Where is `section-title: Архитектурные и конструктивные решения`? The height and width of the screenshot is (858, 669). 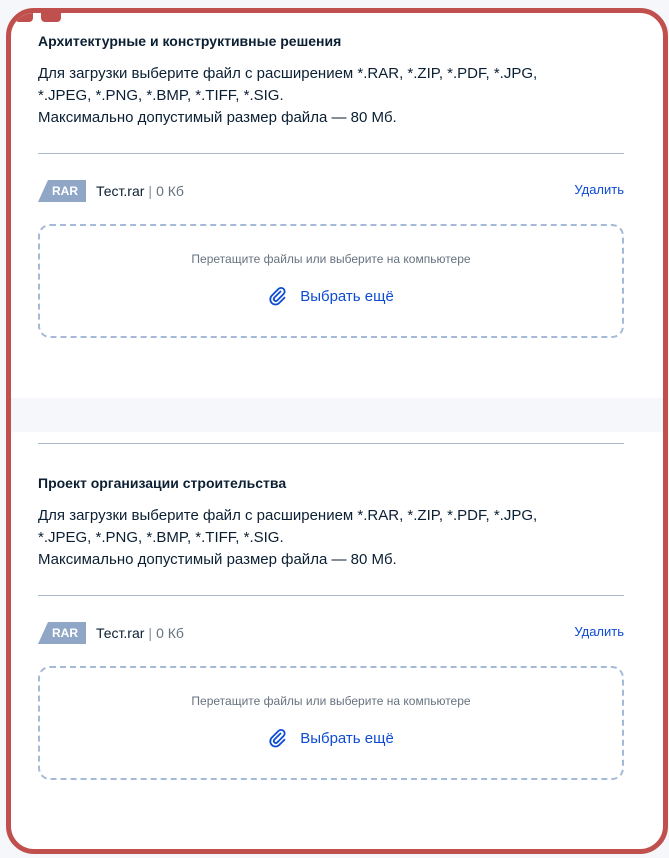 section-title: Архитектурные и конструктивные решения is located at coordinates (190, 41).